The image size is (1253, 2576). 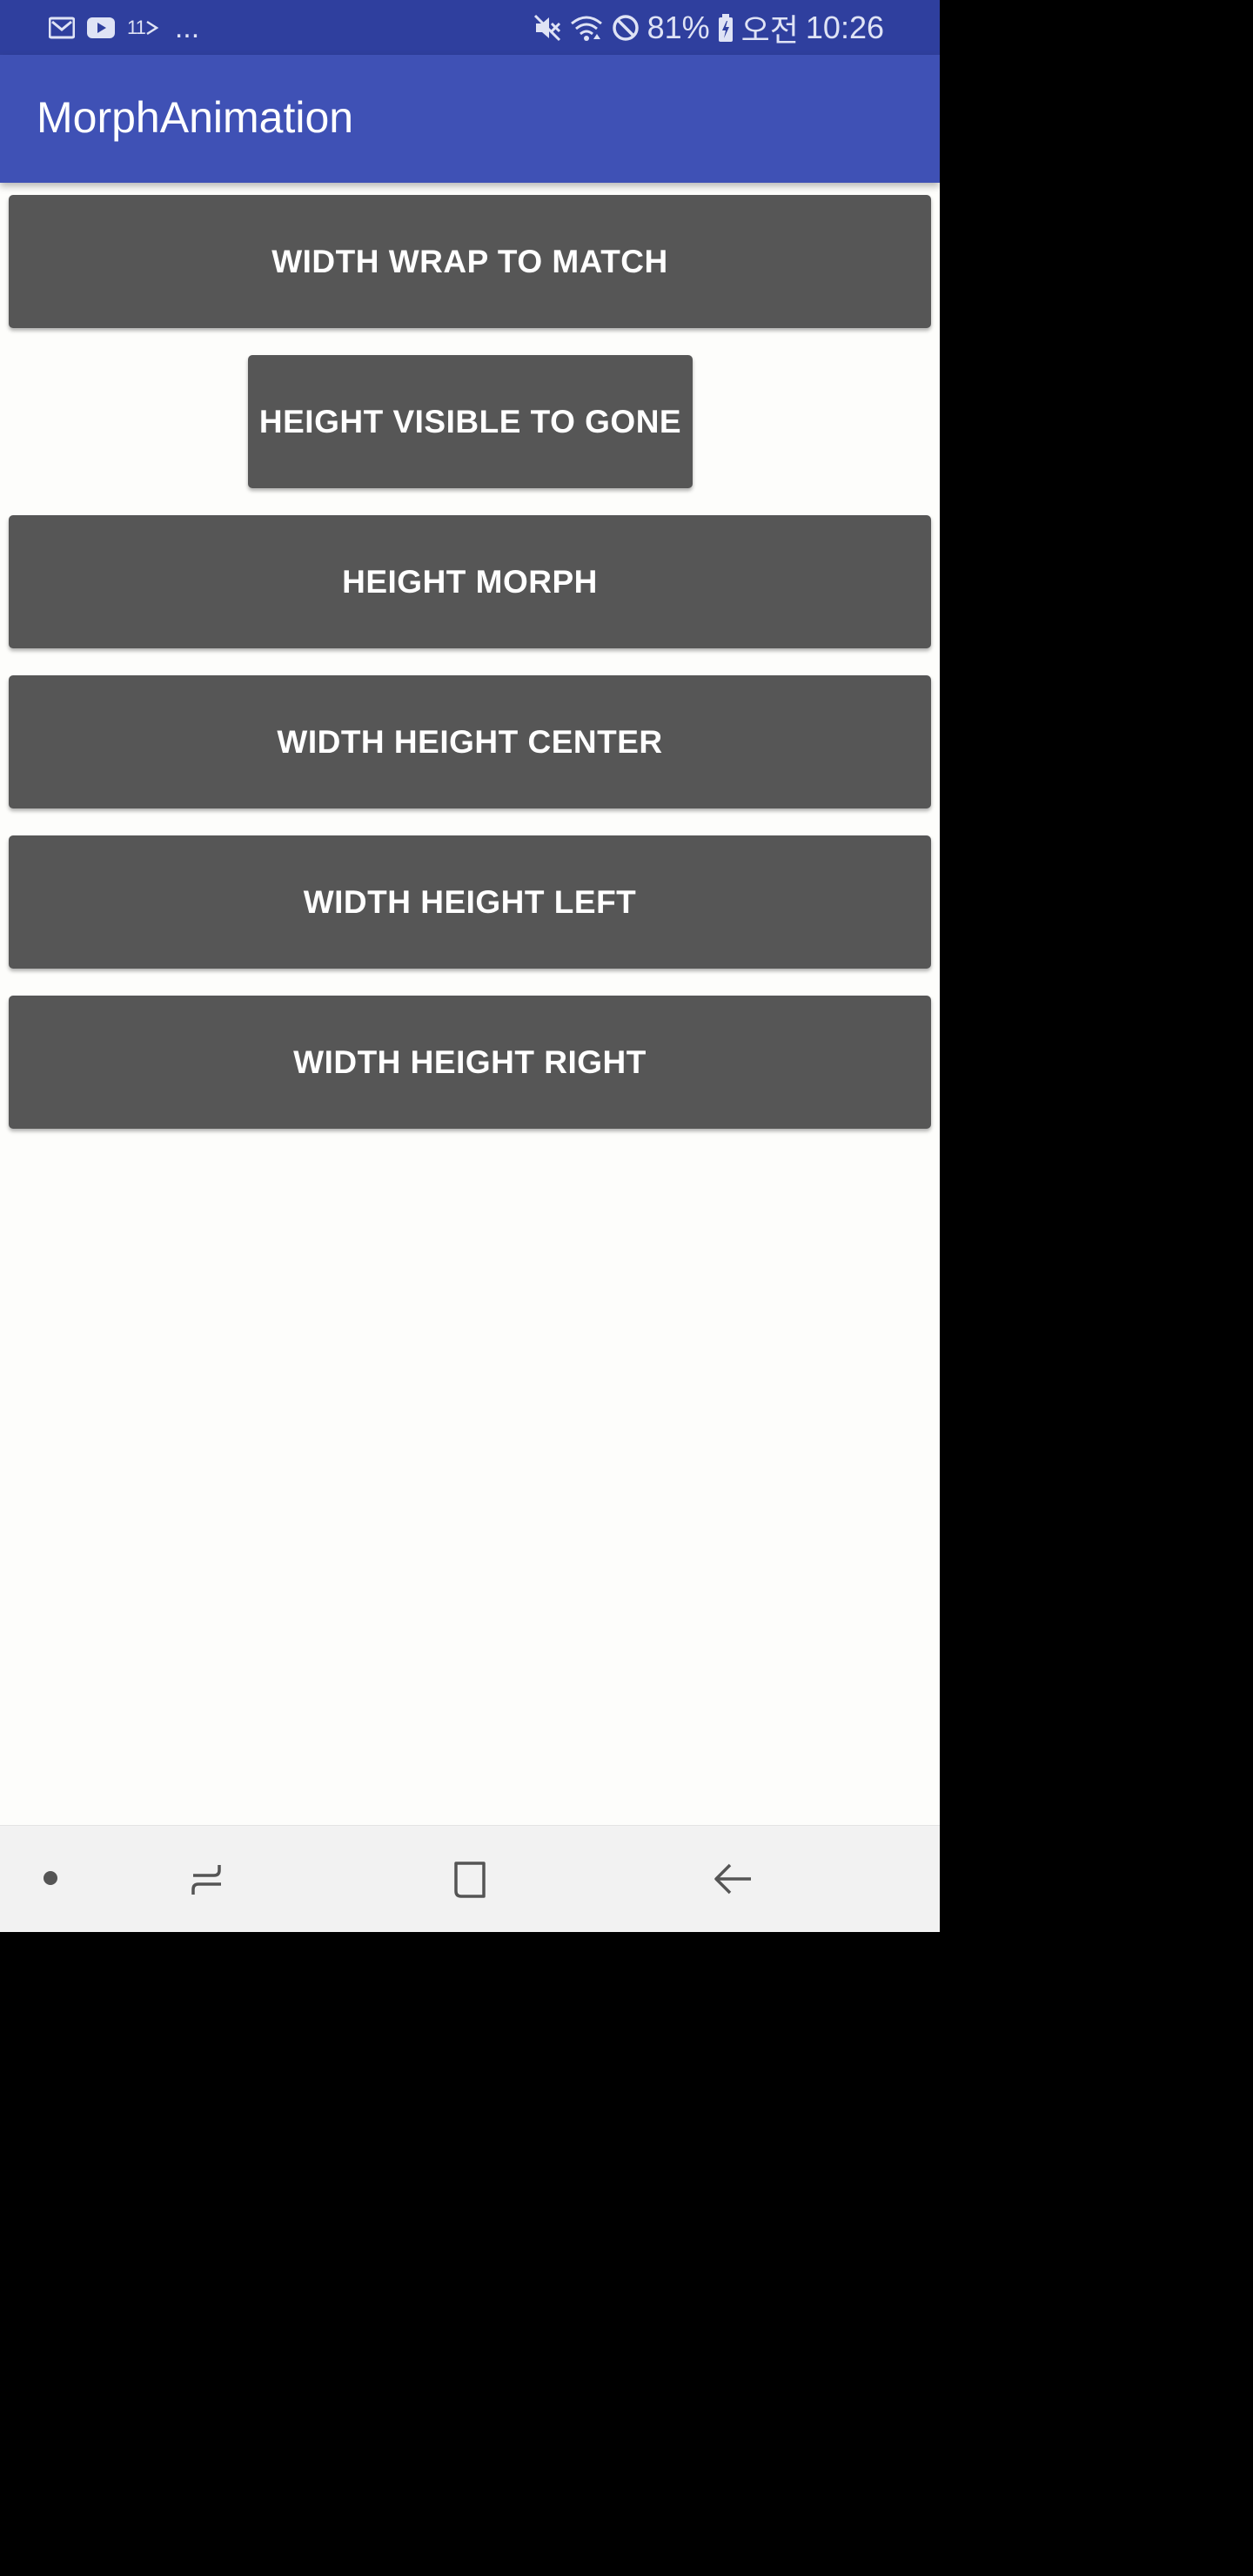 What do you see at coordinates (101, 27) in the screenshot?
I see `youtube-icon` at bounding box center [101, 27].